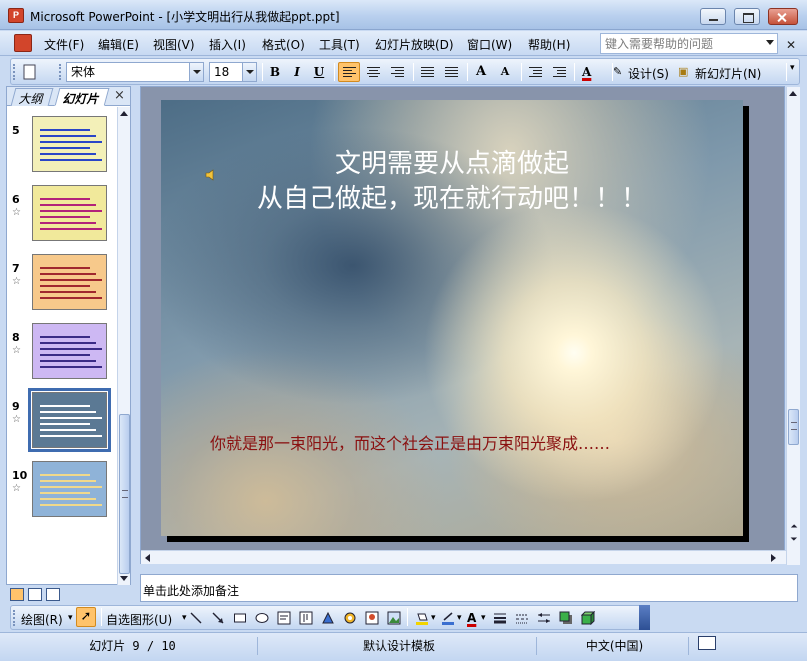 Image resolution: width=807 pixels, height=661 pixels. I want to click on menu-window: 窗口(W), so click(489, 44).